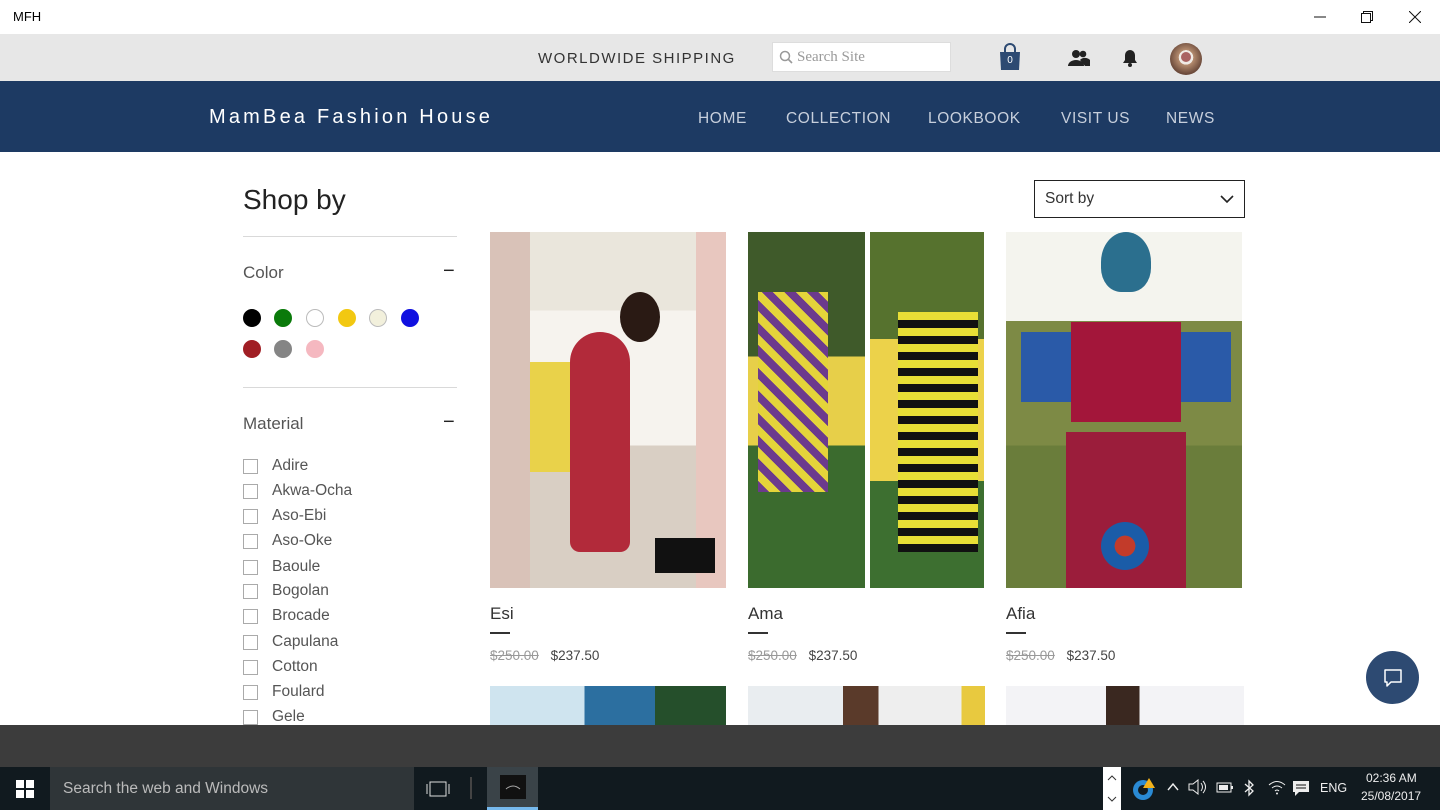  I want to click on members-button, so click(1079, 58).